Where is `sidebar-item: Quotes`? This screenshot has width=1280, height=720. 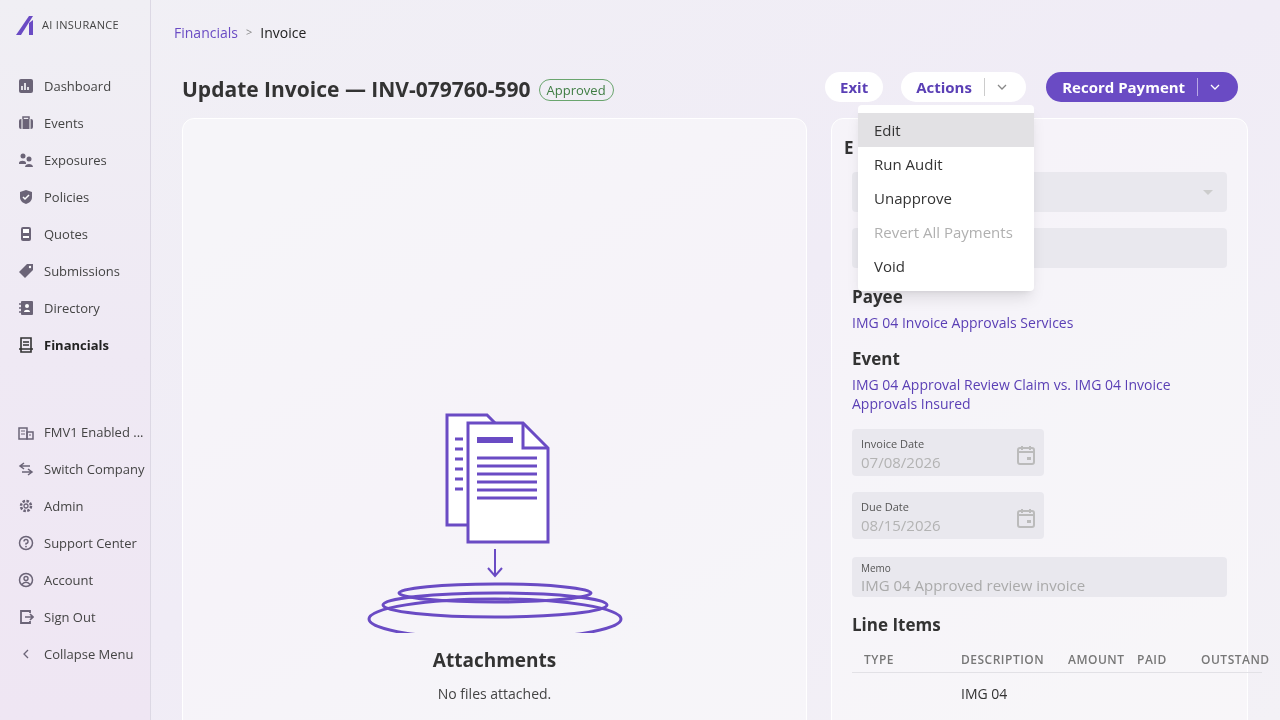
sidebar-item: Quotes is located at coordinates (84, 234).